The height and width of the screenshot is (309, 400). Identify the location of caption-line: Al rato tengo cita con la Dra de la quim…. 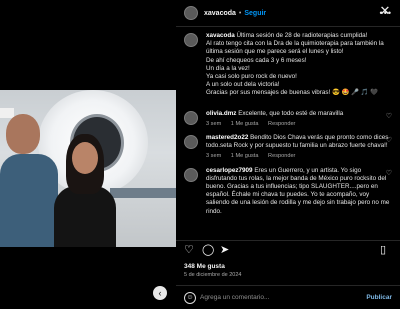
(295, 48).